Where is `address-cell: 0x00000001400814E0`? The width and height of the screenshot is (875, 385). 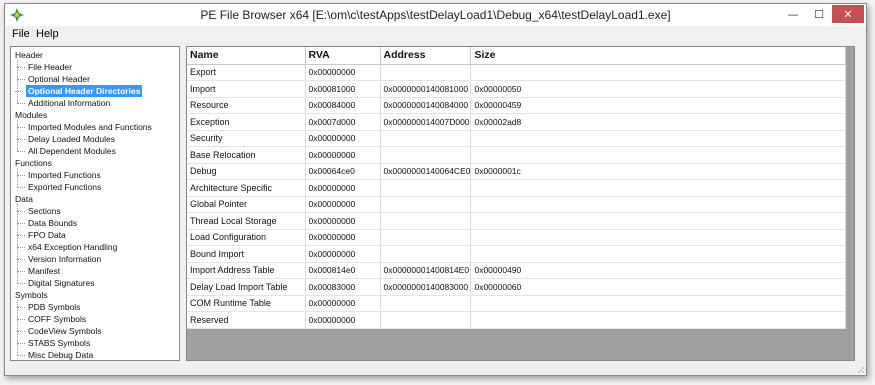
address-cell: 0x00000001400814E0 is located at coordinates (426, 270).